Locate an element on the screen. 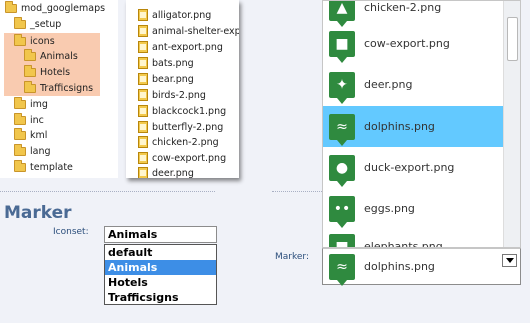 Image resolution: width=530 pixels, height=323 pixels. tree-item-trafficsigns: Trafficsigns is located at coordinates (58, 88).